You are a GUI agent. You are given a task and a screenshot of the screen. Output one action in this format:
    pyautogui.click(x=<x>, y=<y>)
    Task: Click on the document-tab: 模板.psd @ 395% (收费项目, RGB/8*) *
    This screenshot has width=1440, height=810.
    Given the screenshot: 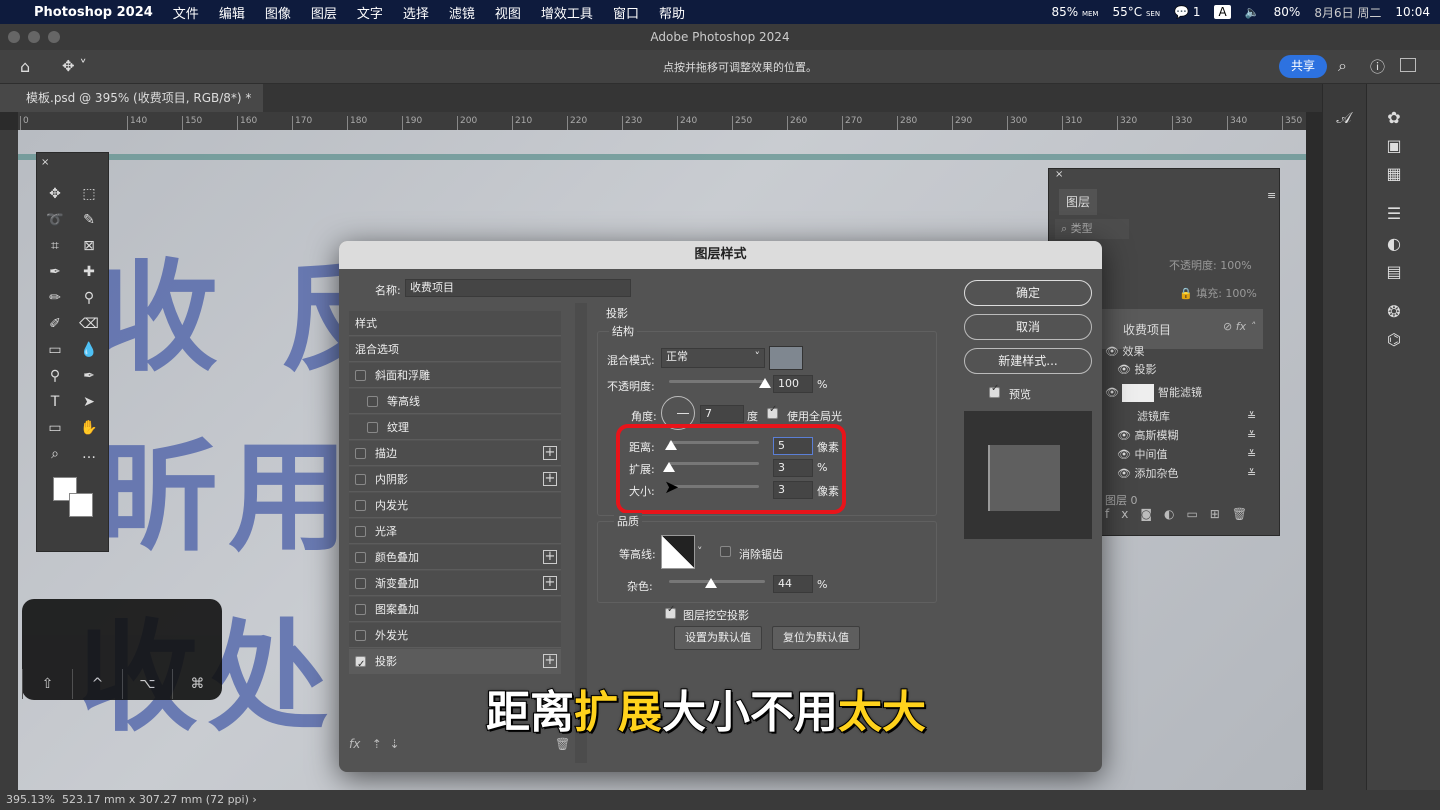 What is the action you would take?
    pyautogui.click(x=132, y=98)
    